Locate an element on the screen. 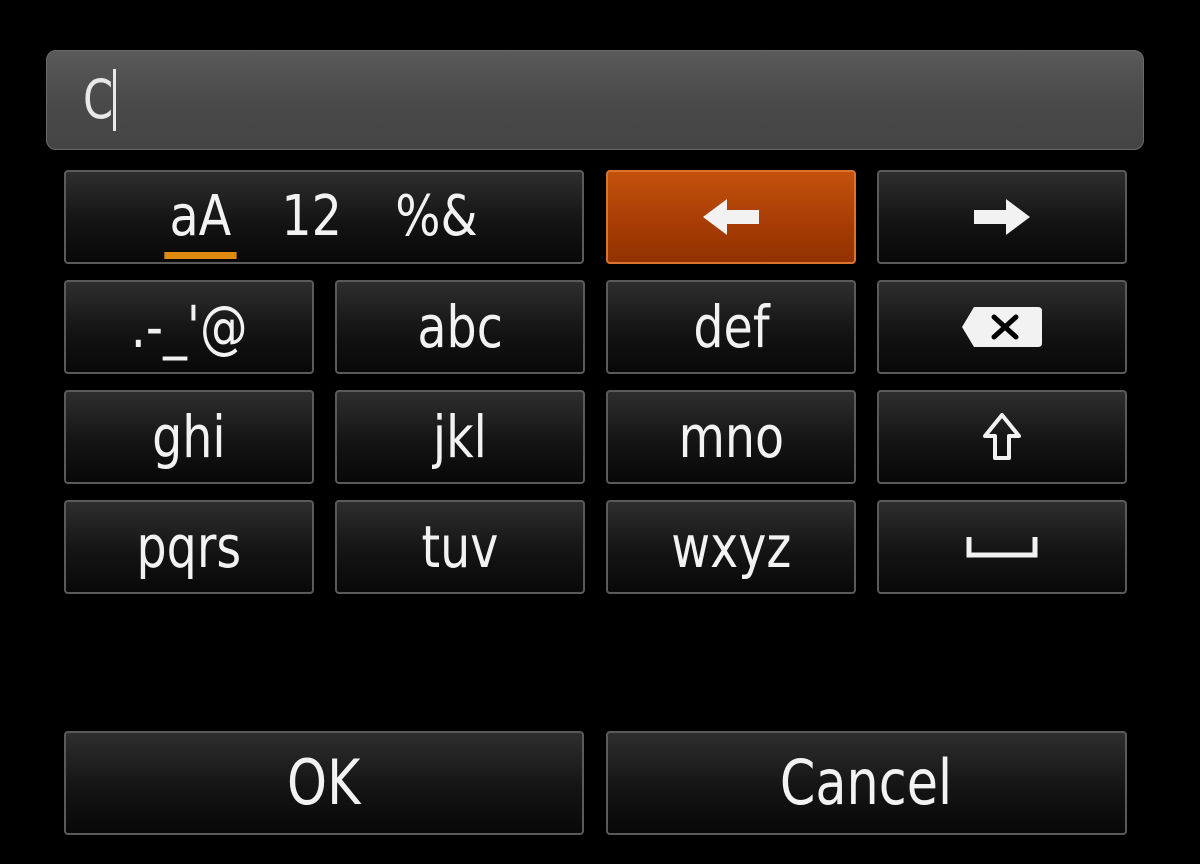 The width and height of the screenshot is (1200, 864). key-abc-label: abc is located at coordinates (460, 327).